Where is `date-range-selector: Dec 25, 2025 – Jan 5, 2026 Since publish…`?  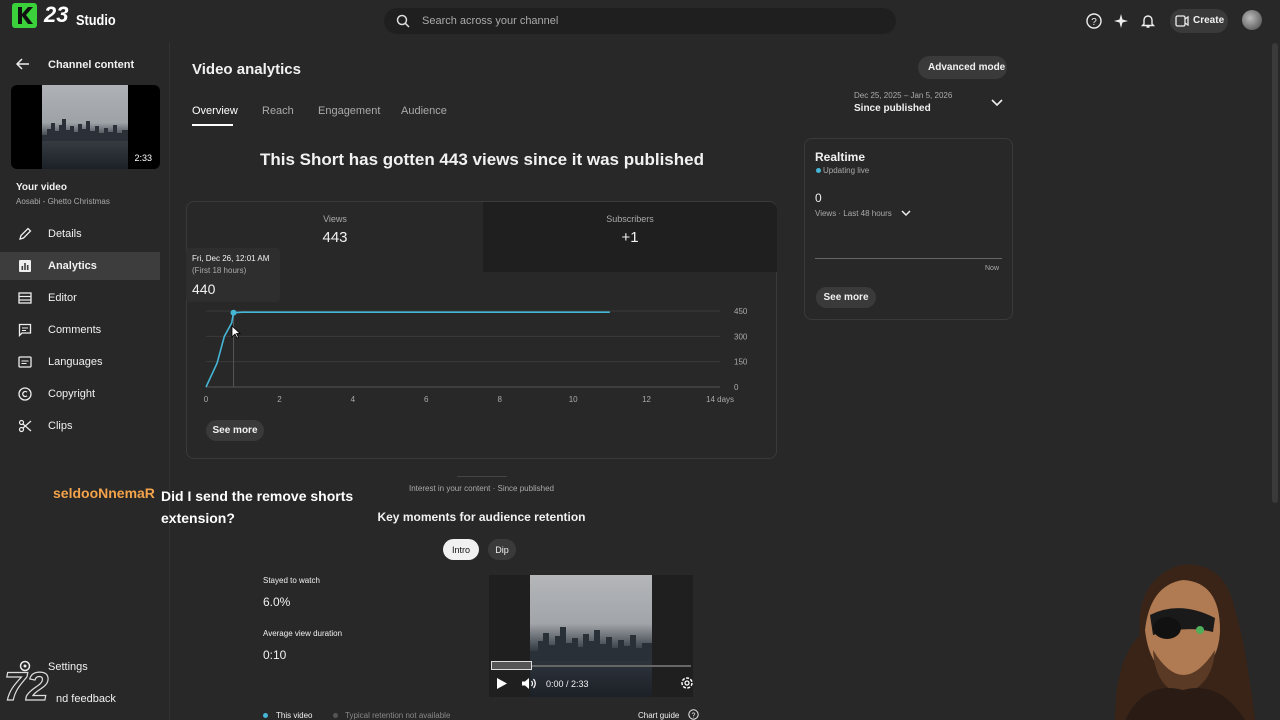 date-range-selector: Dec 25, 2025 – Jan 5, 2026 Since publish… is located at coordinates (934, 104).